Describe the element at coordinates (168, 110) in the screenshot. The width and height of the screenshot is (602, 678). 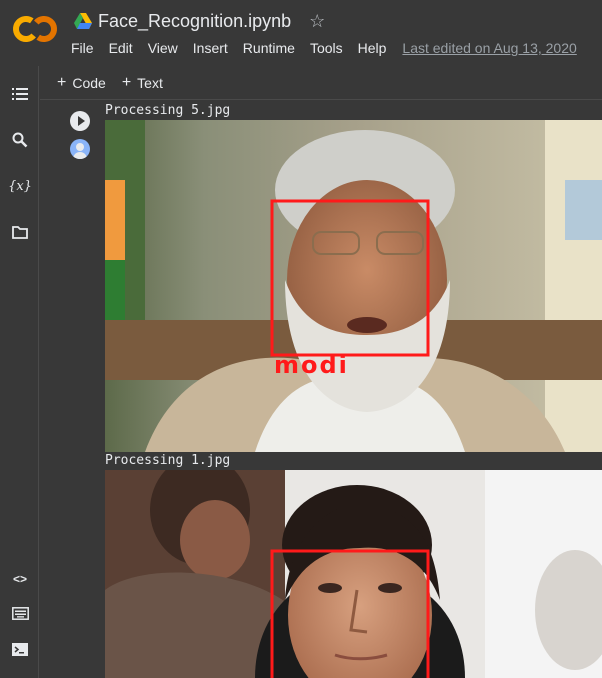
I see `output-text-1: Processing 5.jpg` at that location.